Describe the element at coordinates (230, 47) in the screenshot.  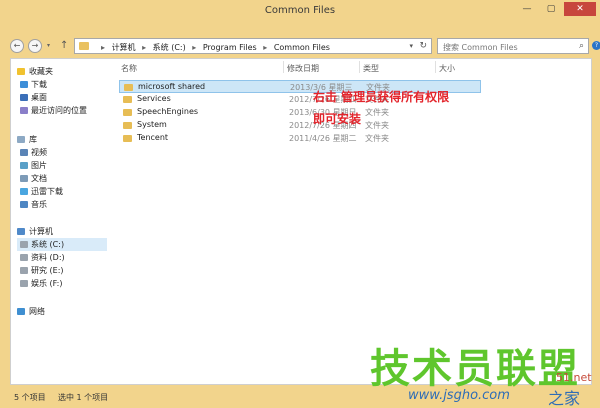
I see `breadcrumb-program-files: Program Files` at that location.